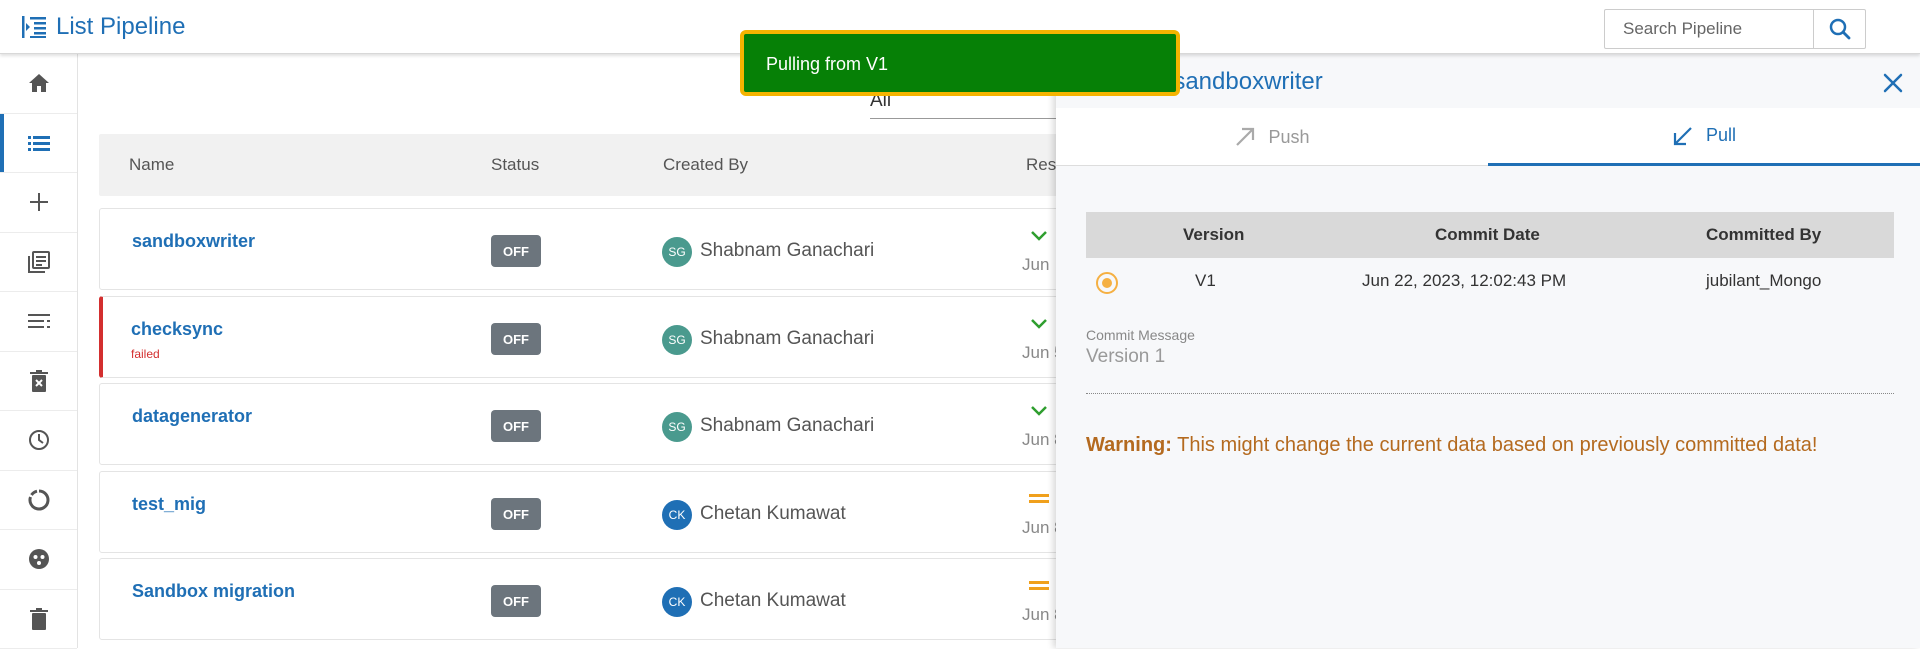  Describe the element at coordinates (1213, 235) in the screenshot. I see `column-version: Version` at that location.